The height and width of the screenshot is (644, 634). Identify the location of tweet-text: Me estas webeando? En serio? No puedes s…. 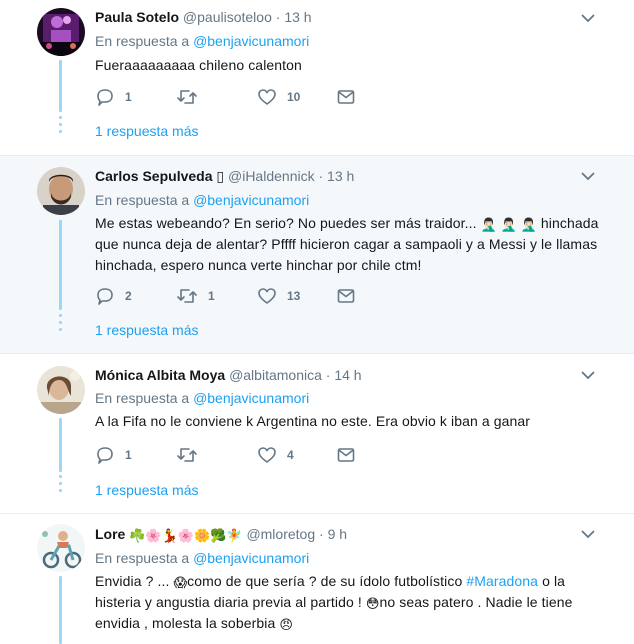
(355, 244).